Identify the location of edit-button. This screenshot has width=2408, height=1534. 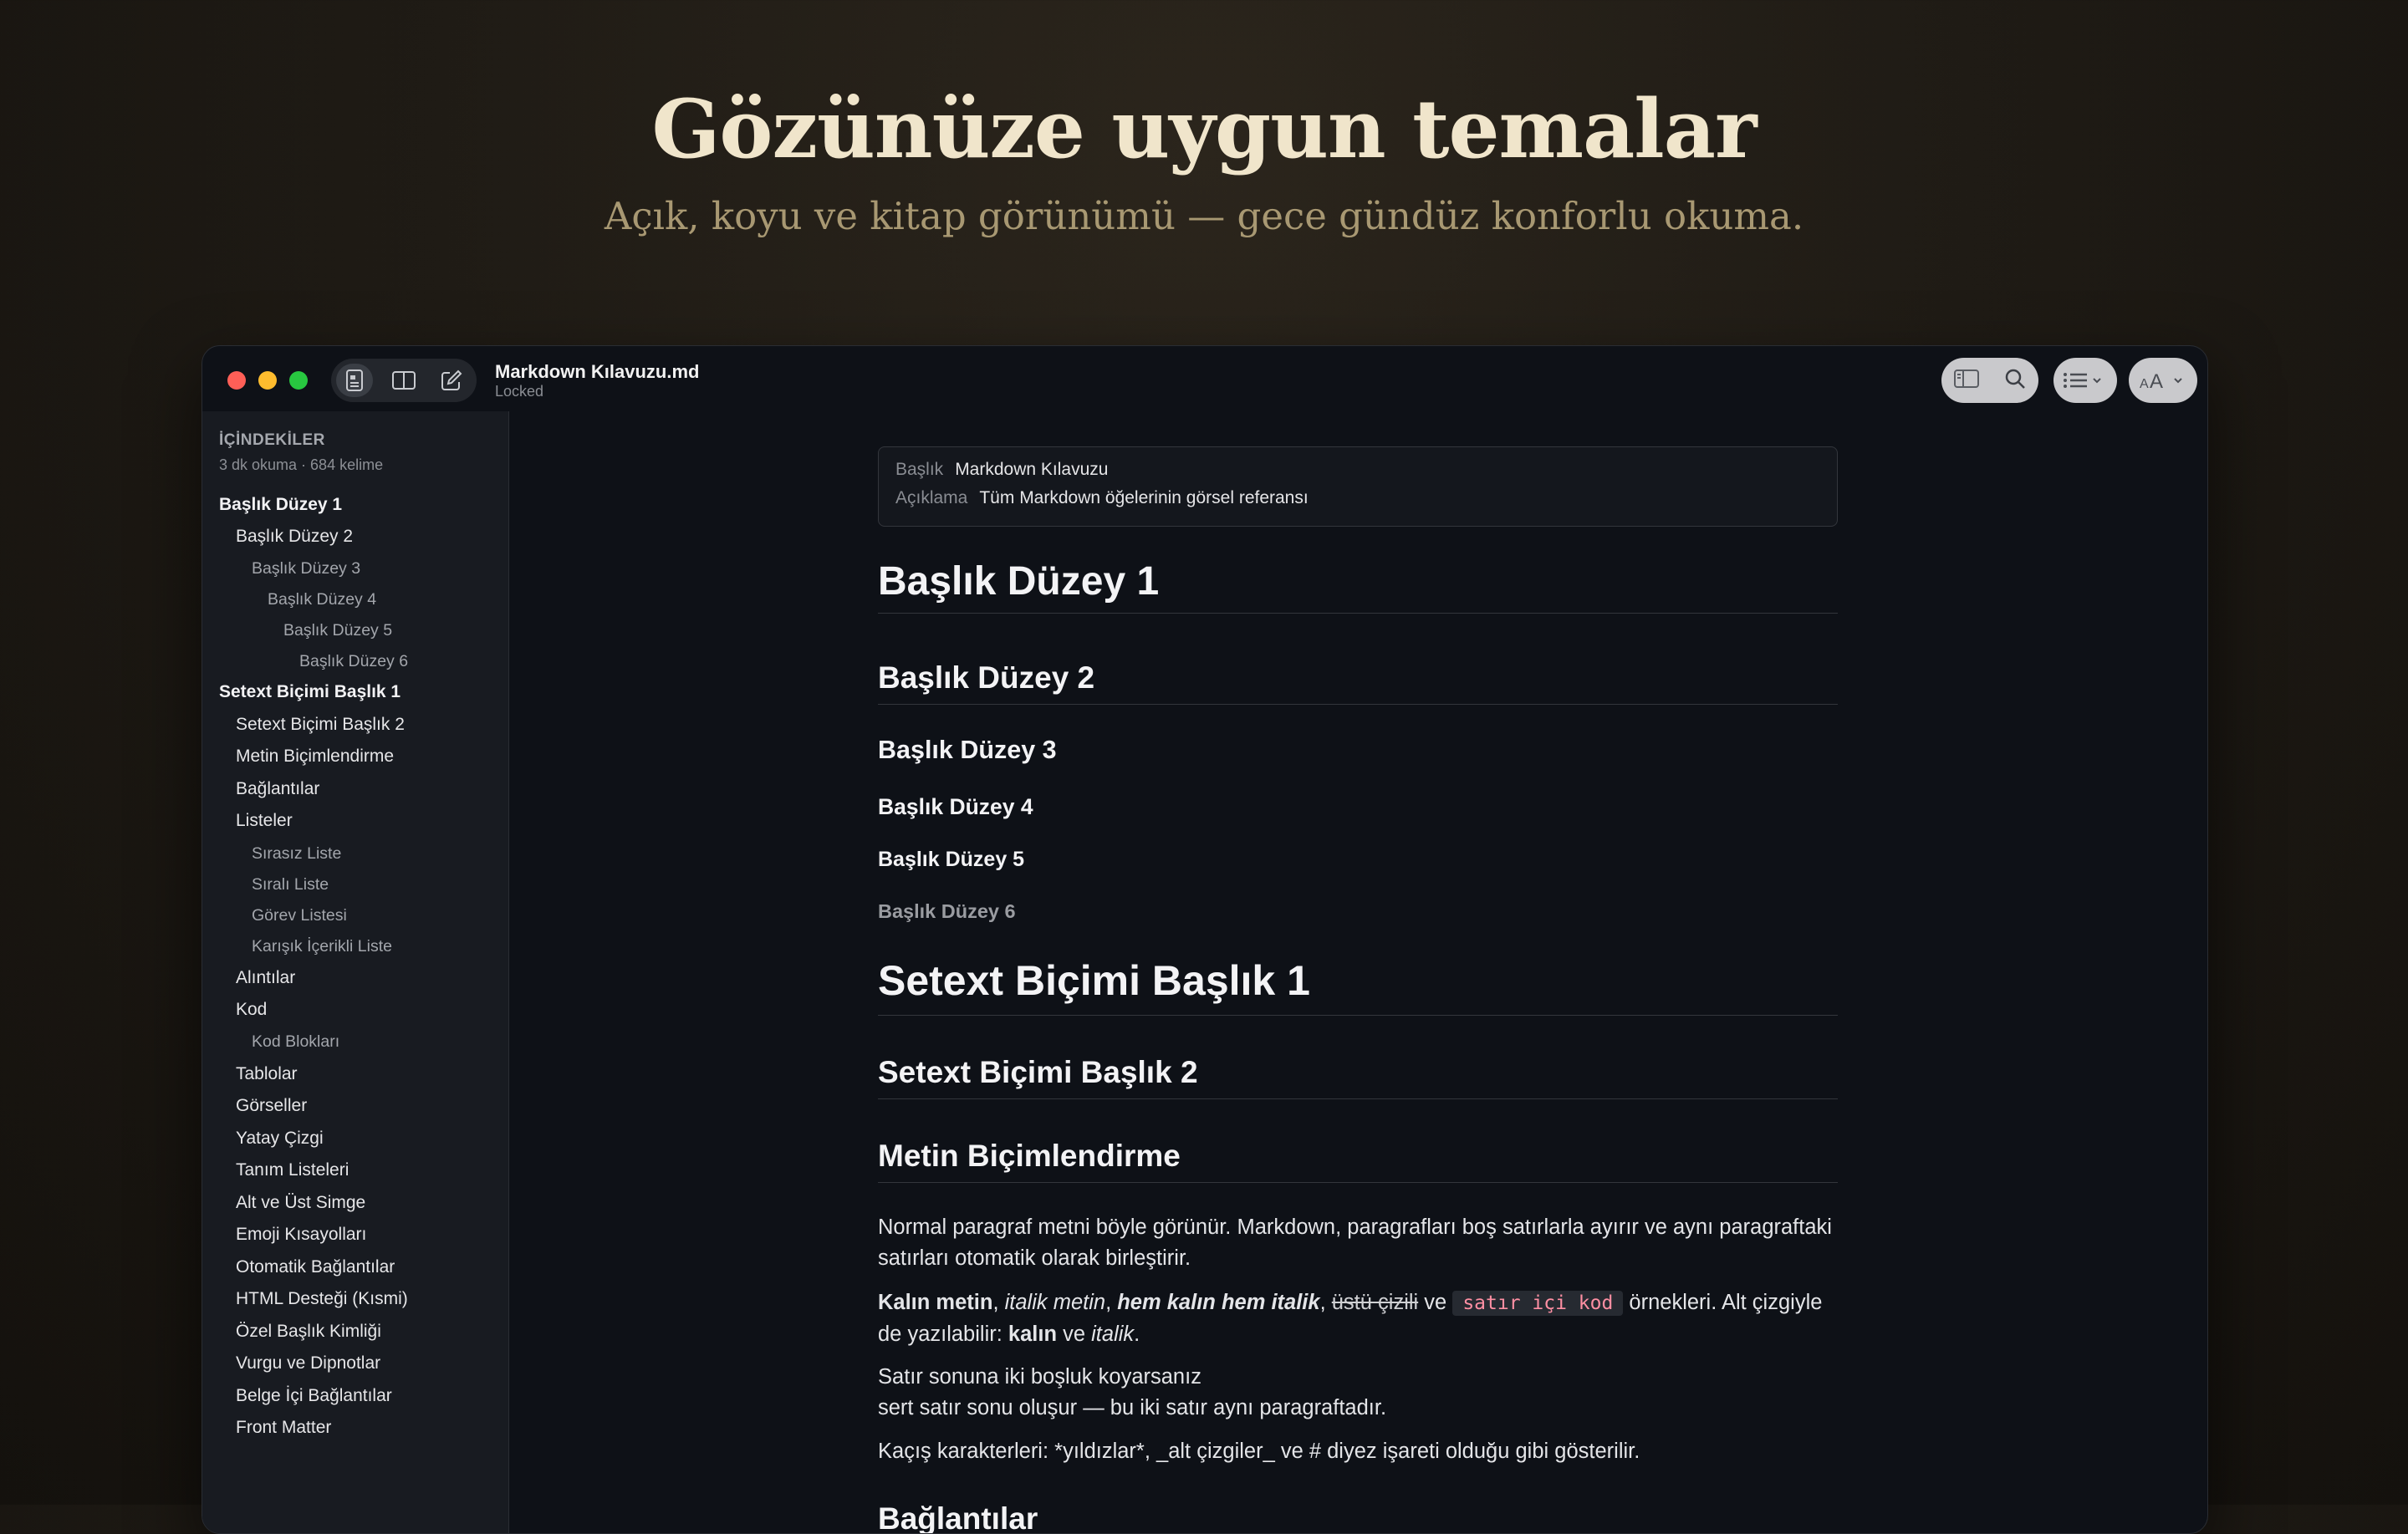
(451, 380).